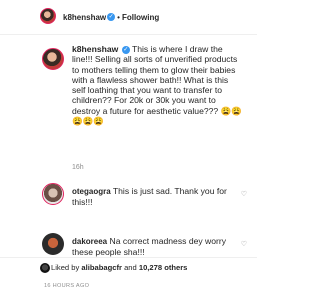 This screenshot has width=320, height=300. What do you see at coordinates (140, 17) in the screenshot?
I see `following-button: Following` at bounding box center [140, 17].